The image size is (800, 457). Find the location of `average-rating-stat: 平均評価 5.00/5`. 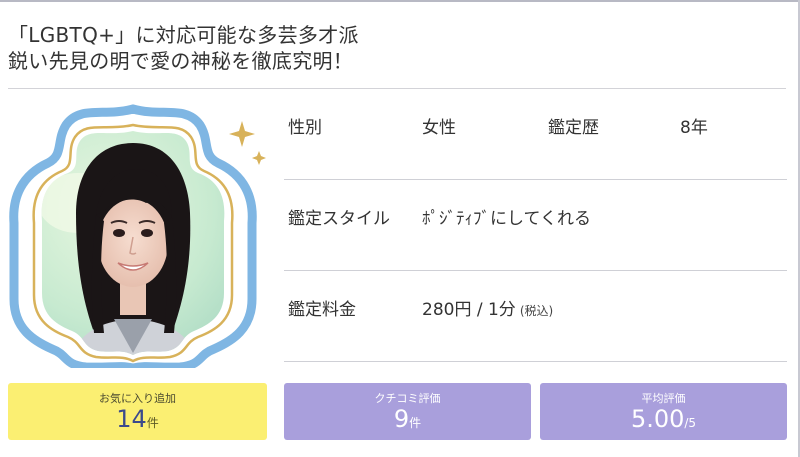

average-rating-stat: 平均評価 5.00/5 is located at coordinates (663, 411).